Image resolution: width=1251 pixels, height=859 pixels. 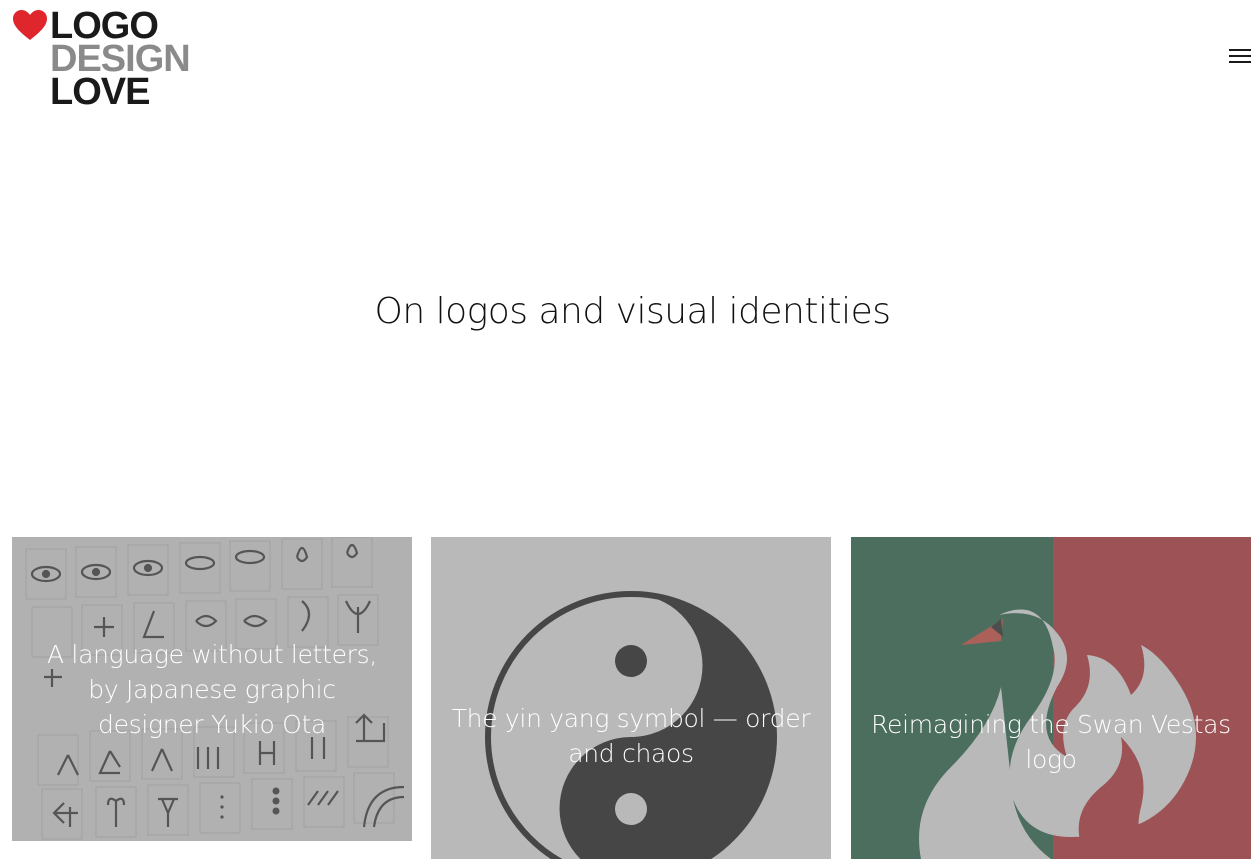 I want to click on hamburger-menu-icon, so click(x=1237, y=56).